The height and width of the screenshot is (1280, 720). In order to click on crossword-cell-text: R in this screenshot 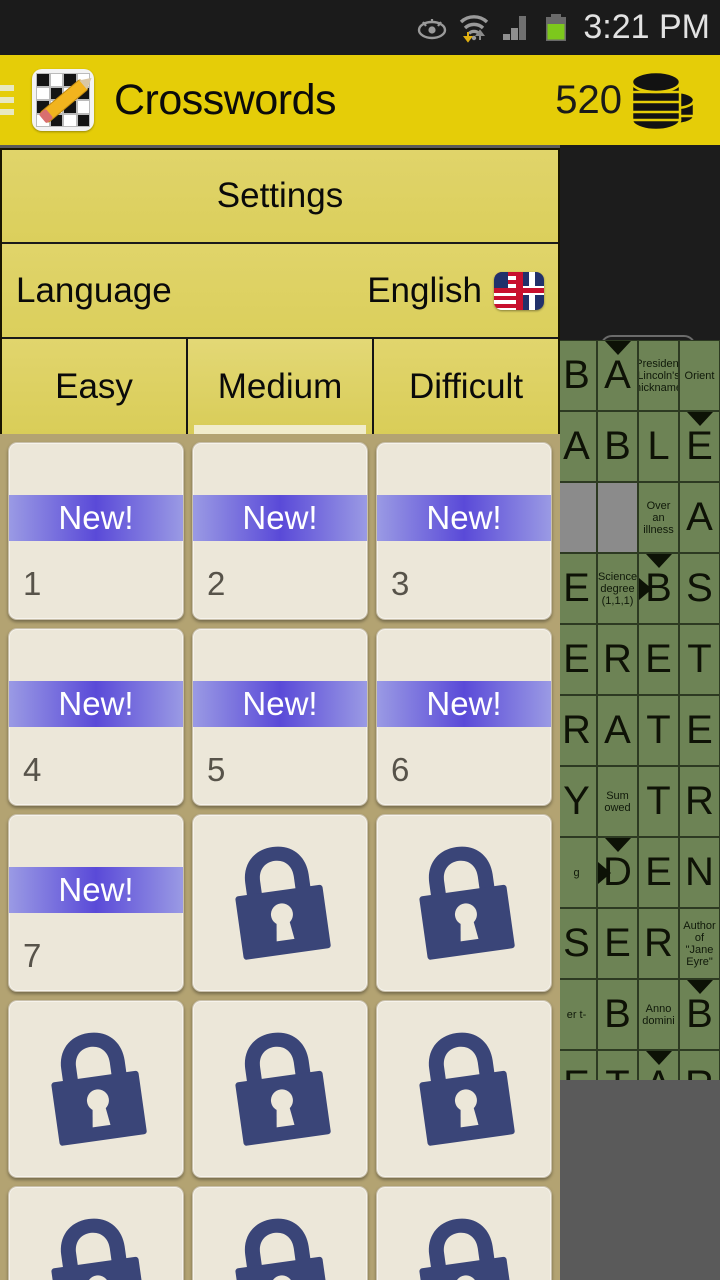, I will do `click(699, 801)`.